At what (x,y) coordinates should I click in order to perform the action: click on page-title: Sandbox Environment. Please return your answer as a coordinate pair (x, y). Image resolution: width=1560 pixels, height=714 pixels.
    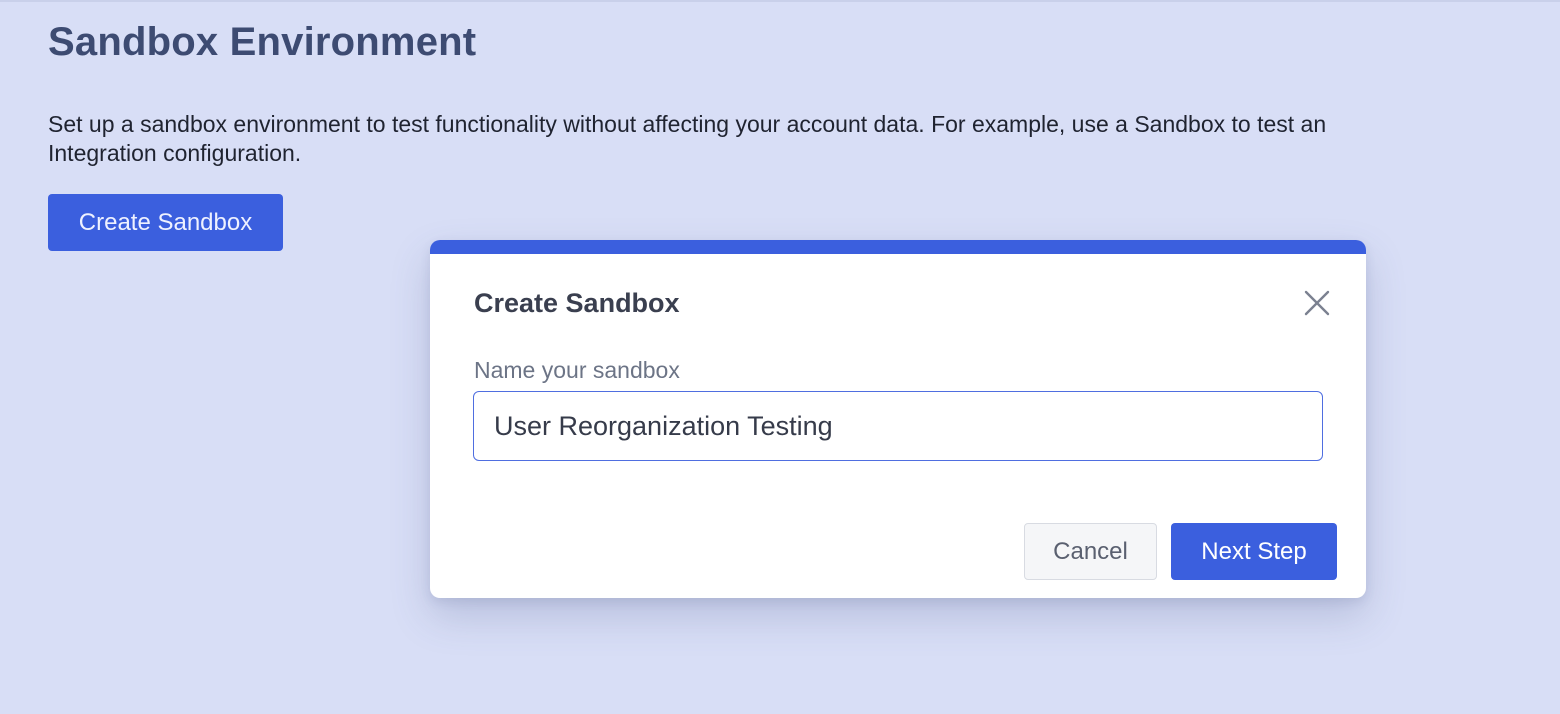
    Looking at the image, I should click on (262, 42).